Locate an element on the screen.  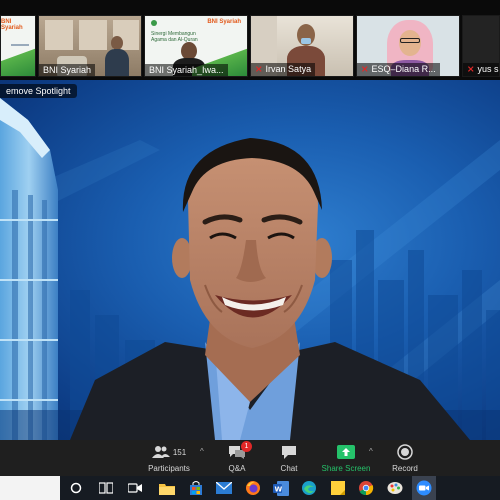
qa-label: Q&A is located at coordinates (237, 468).